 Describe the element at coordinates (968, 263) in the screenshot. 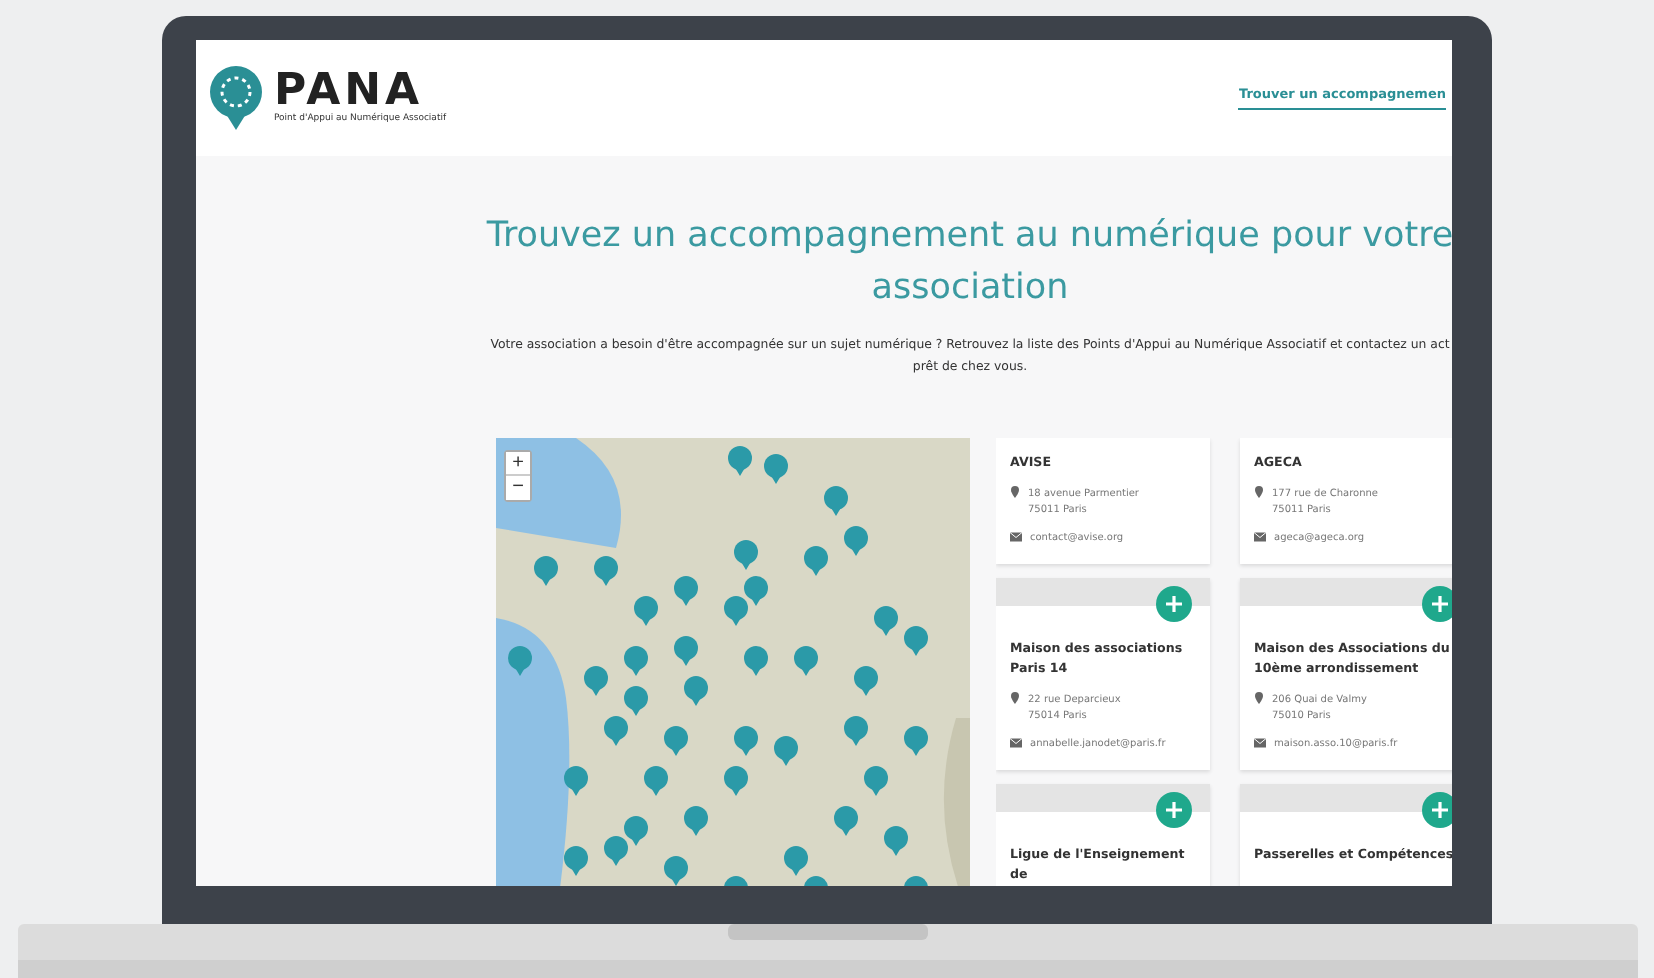

I see `page-title: Trouvez un accompagnement au numérique pour votre association` at that location.